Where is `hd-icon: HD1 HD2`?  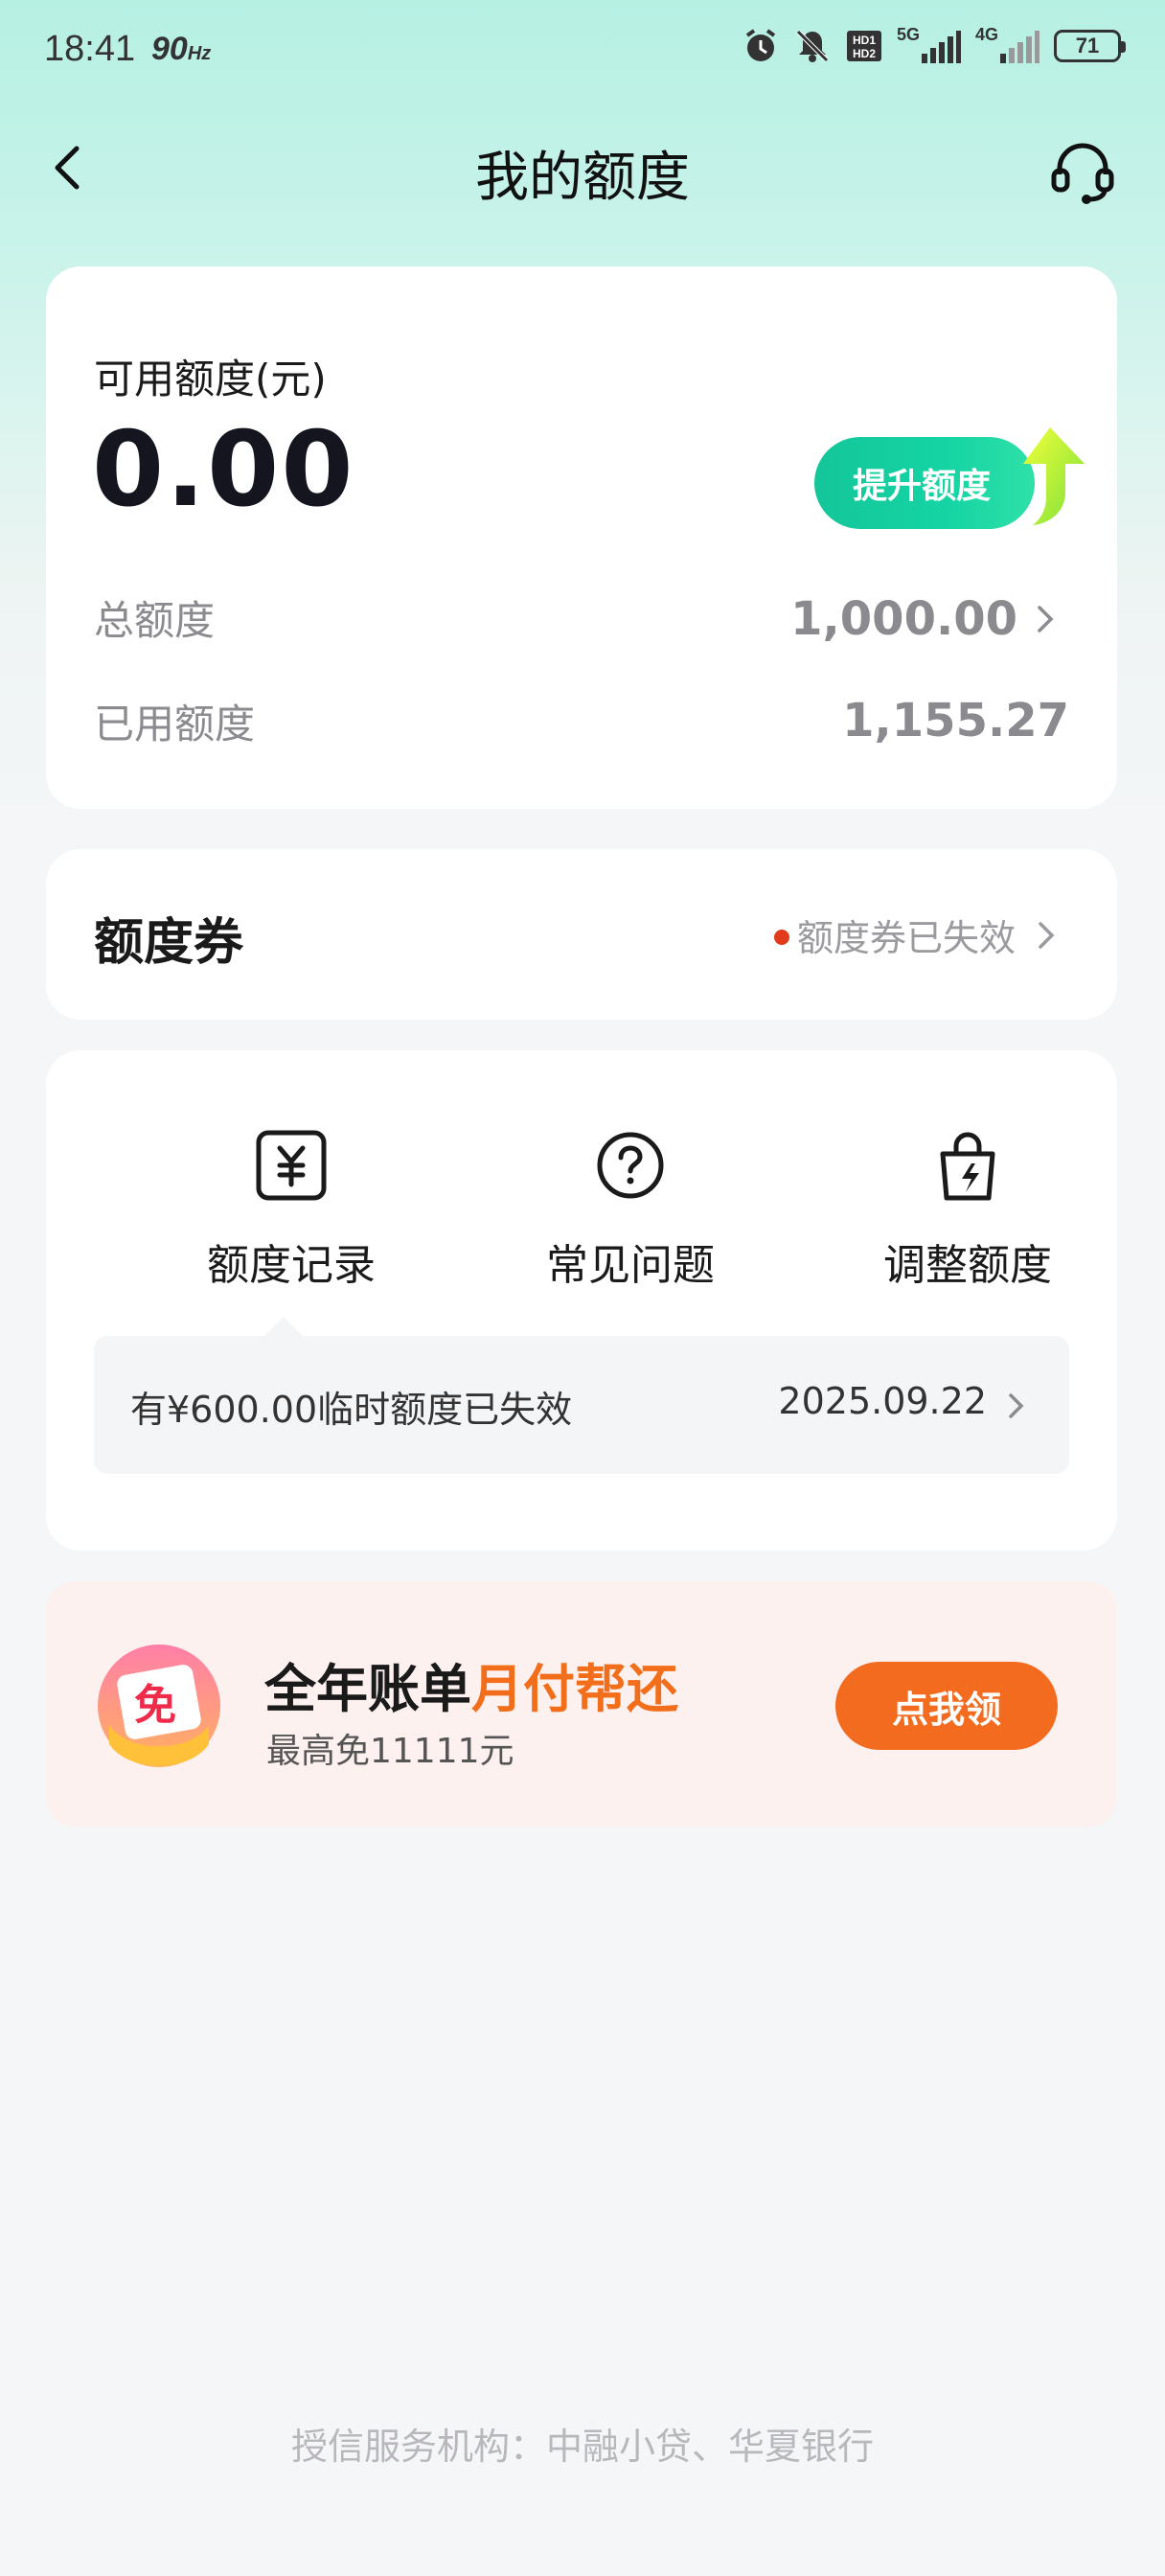
hd-icon: HD1 HD2 is located at coordinates (864, 46).